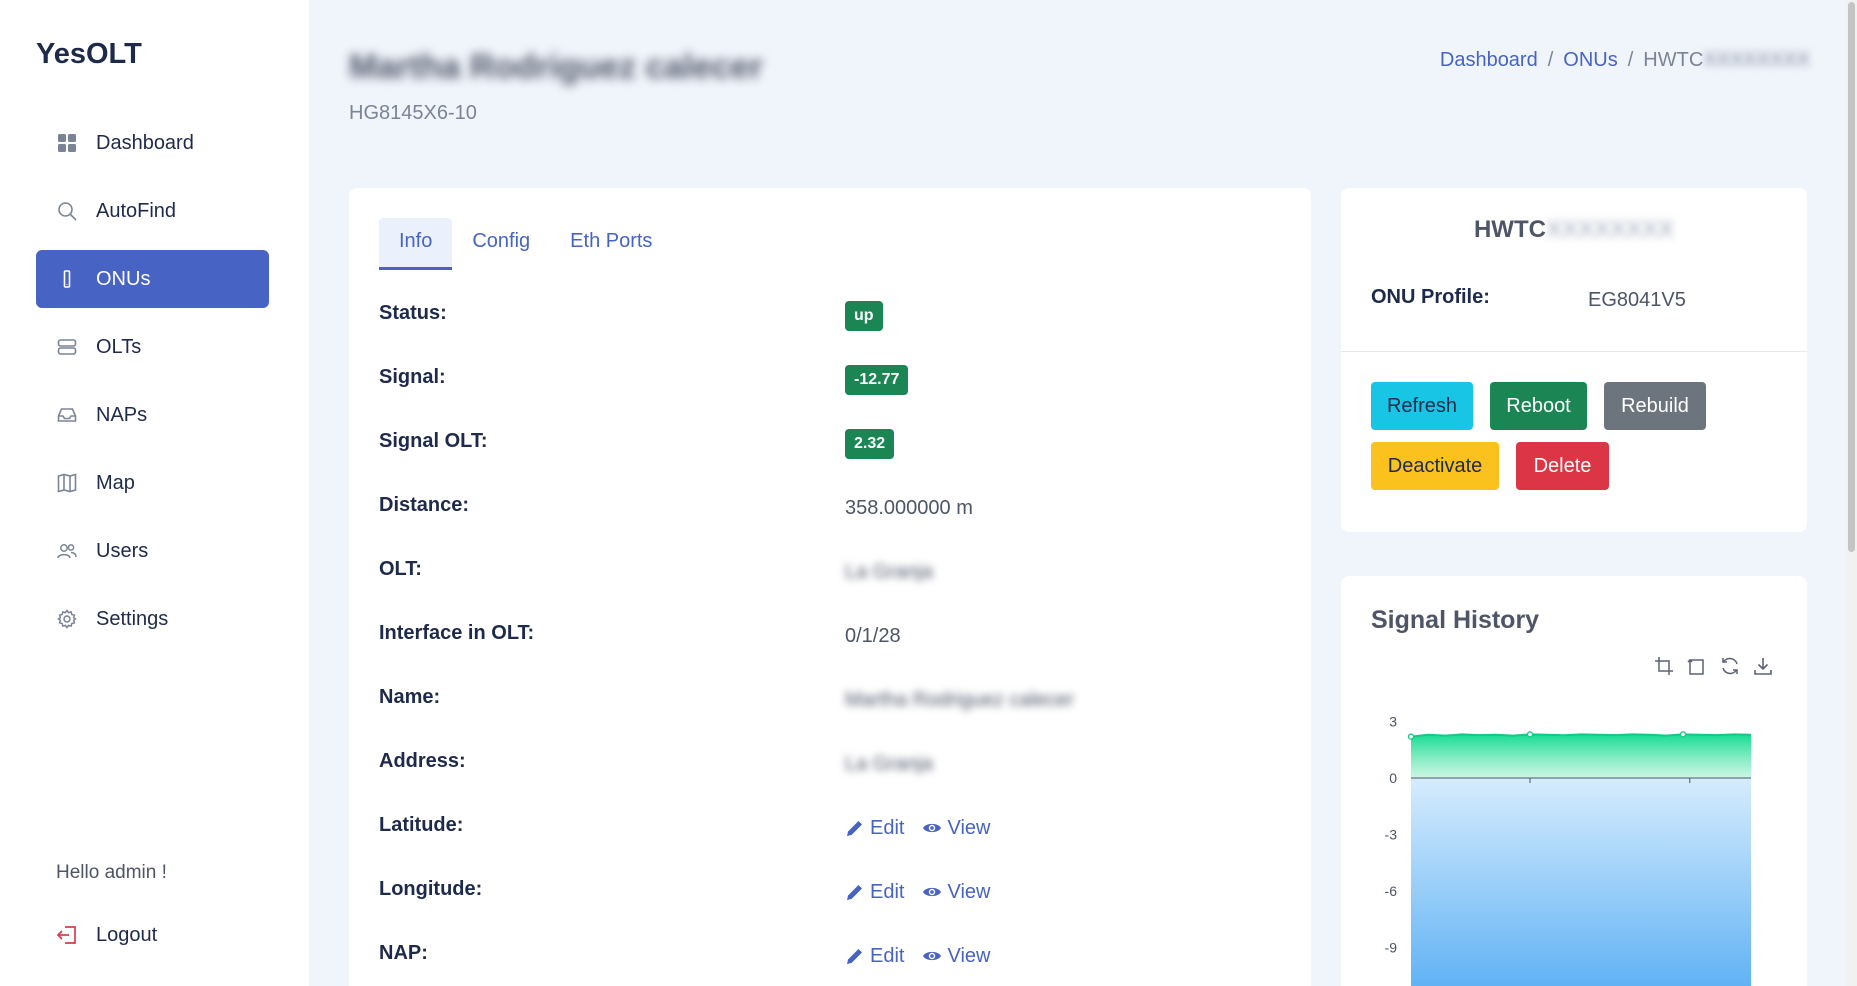 The width and height of the screenshot is (1857, 986). What do you see at coordinates (1538, 406) in the screenshot?
I see `reboot-button: Reboot` at bounding box center [1538, 406].